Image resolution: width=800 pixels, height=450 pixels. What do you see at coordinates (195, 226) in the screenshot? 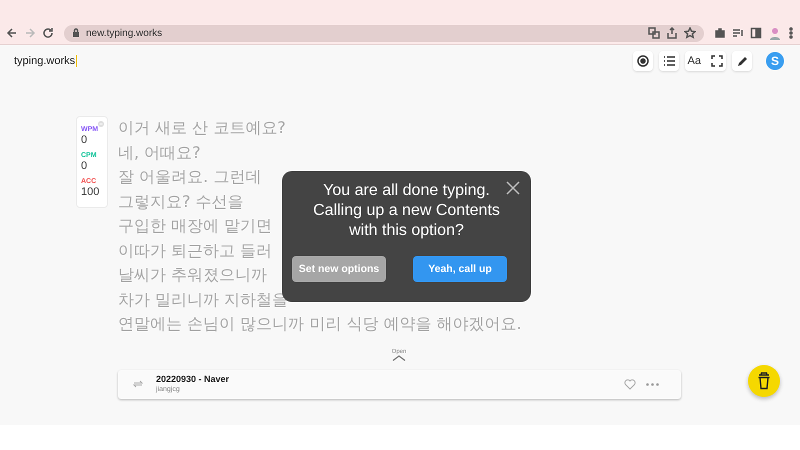
I see `text-line: 구입한 매장에 맡기면` at bounding box center [195, 226].